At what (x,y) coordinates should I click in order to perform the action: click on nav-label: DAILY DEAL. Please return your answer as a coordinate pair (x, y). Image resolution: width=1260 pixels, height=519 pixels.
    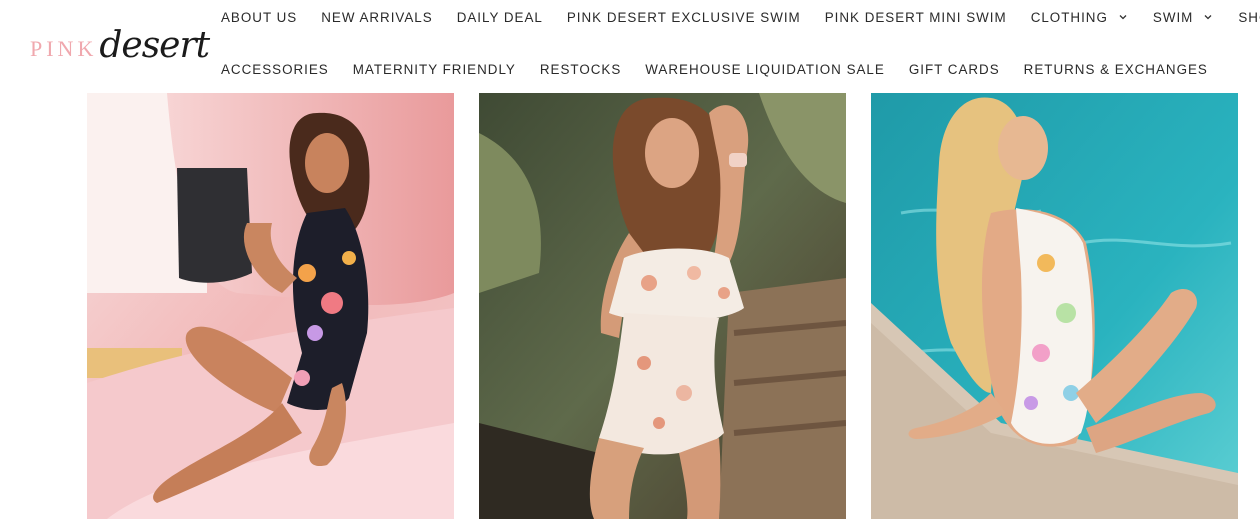
    Looking at the image, I should click on (499, 17).